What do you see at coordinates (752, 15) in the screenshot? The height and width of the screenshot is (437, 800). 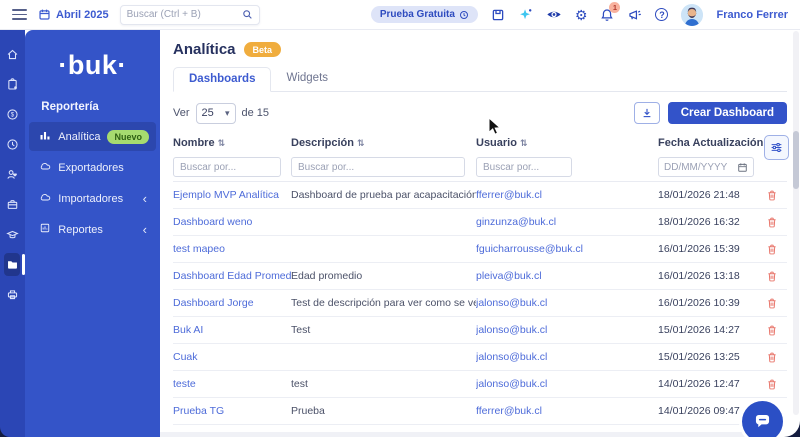 I see `user-name: Franco Ferrer` at bounding box center [752, 15].